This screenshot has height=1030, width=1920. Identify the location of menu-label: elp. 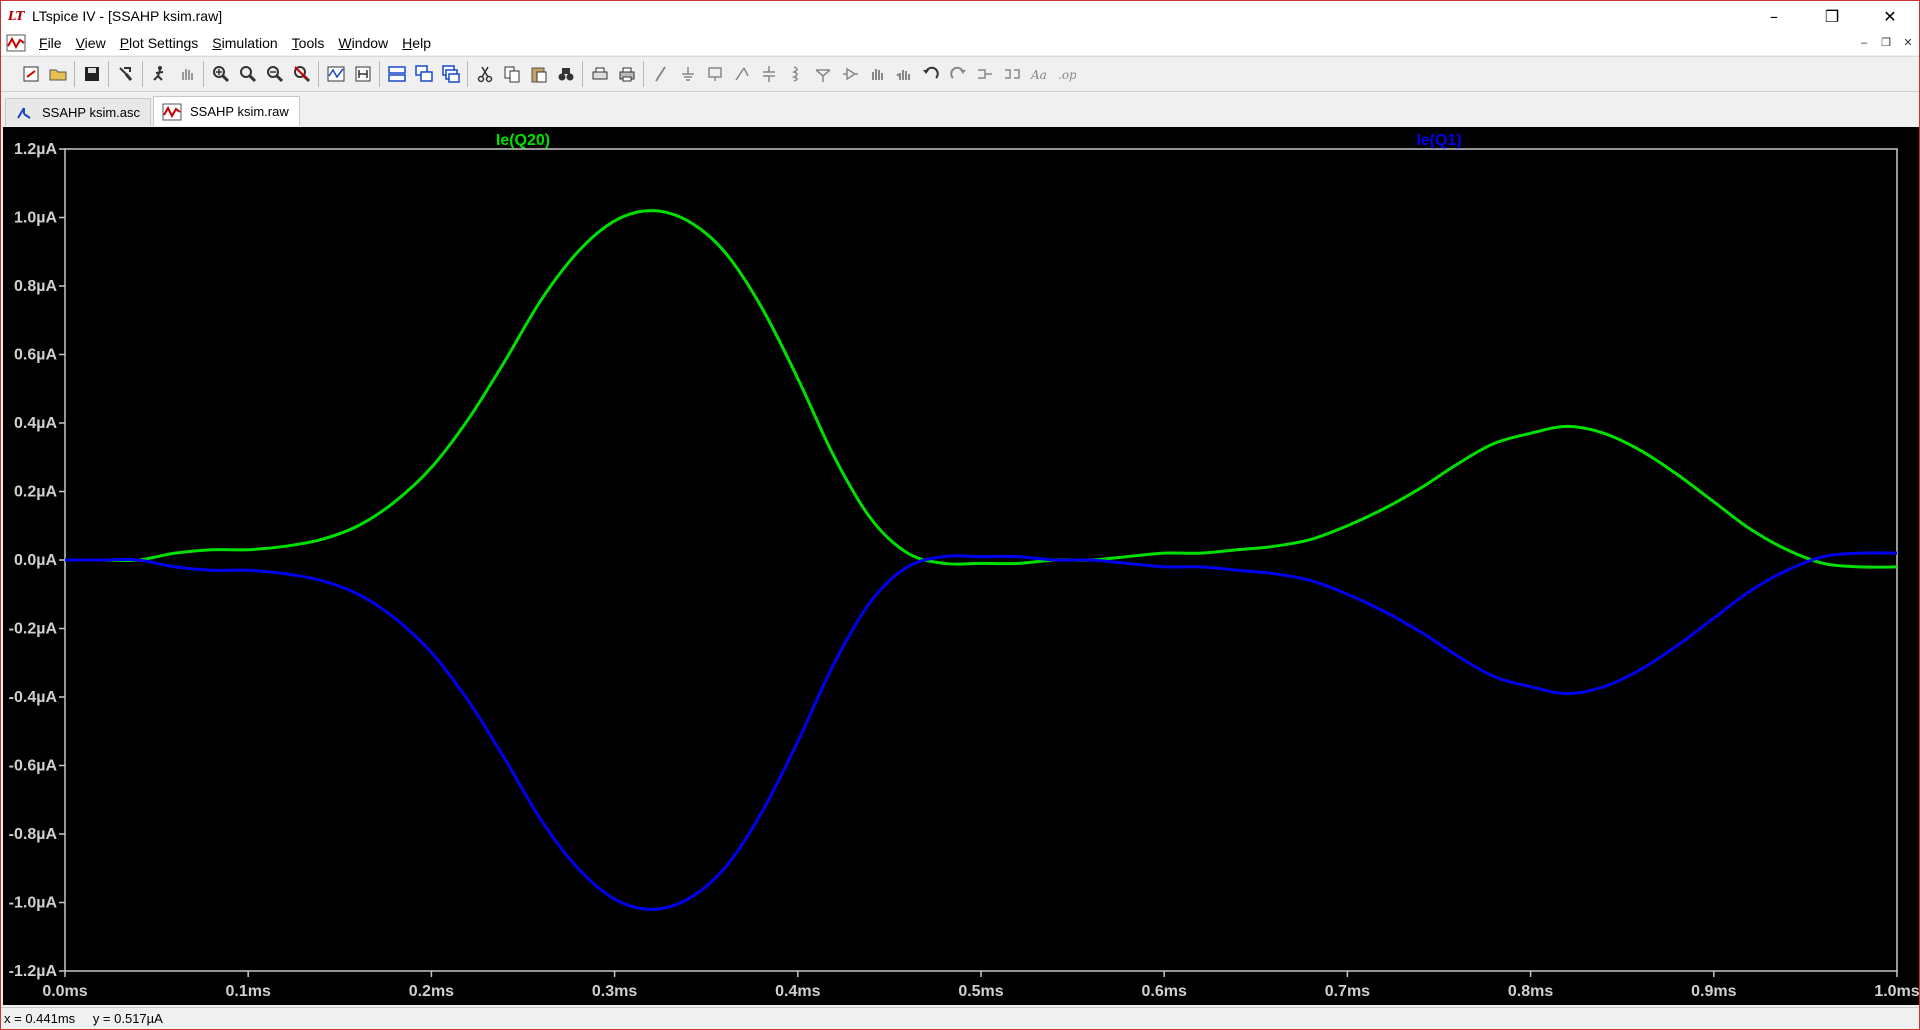
(421, 43).